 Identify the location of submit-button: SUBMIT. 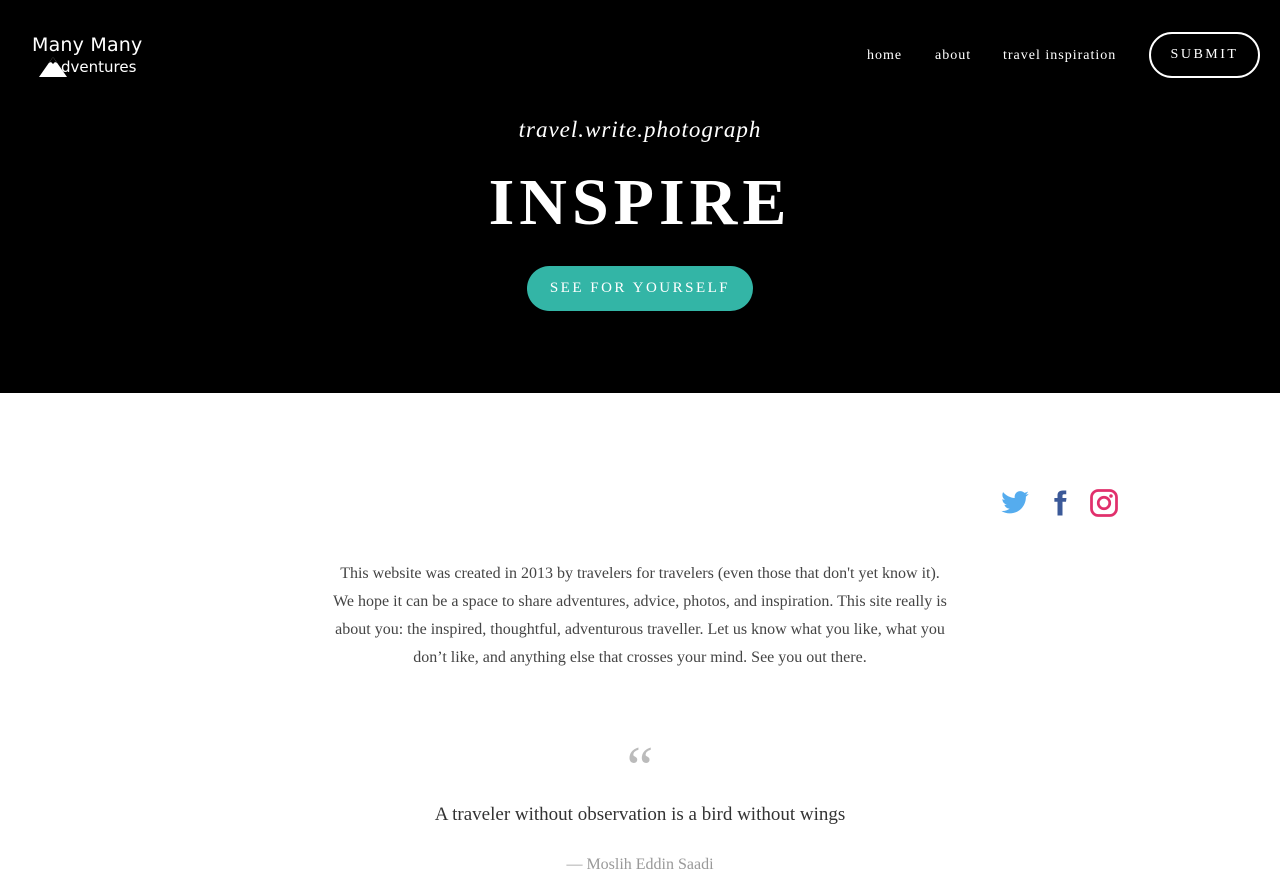
(1204, 55).